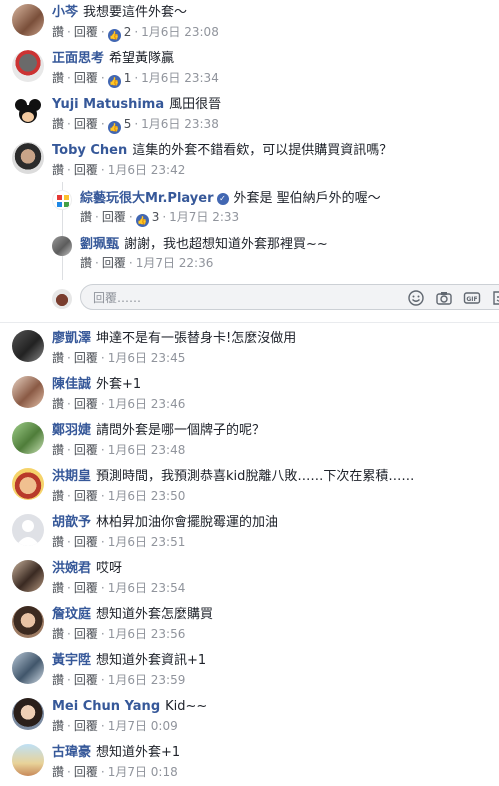  Describe the element at coordinates (155, 614) in the screenshot. I see `comment-text: 想知道外套怎麼購買` at that location.